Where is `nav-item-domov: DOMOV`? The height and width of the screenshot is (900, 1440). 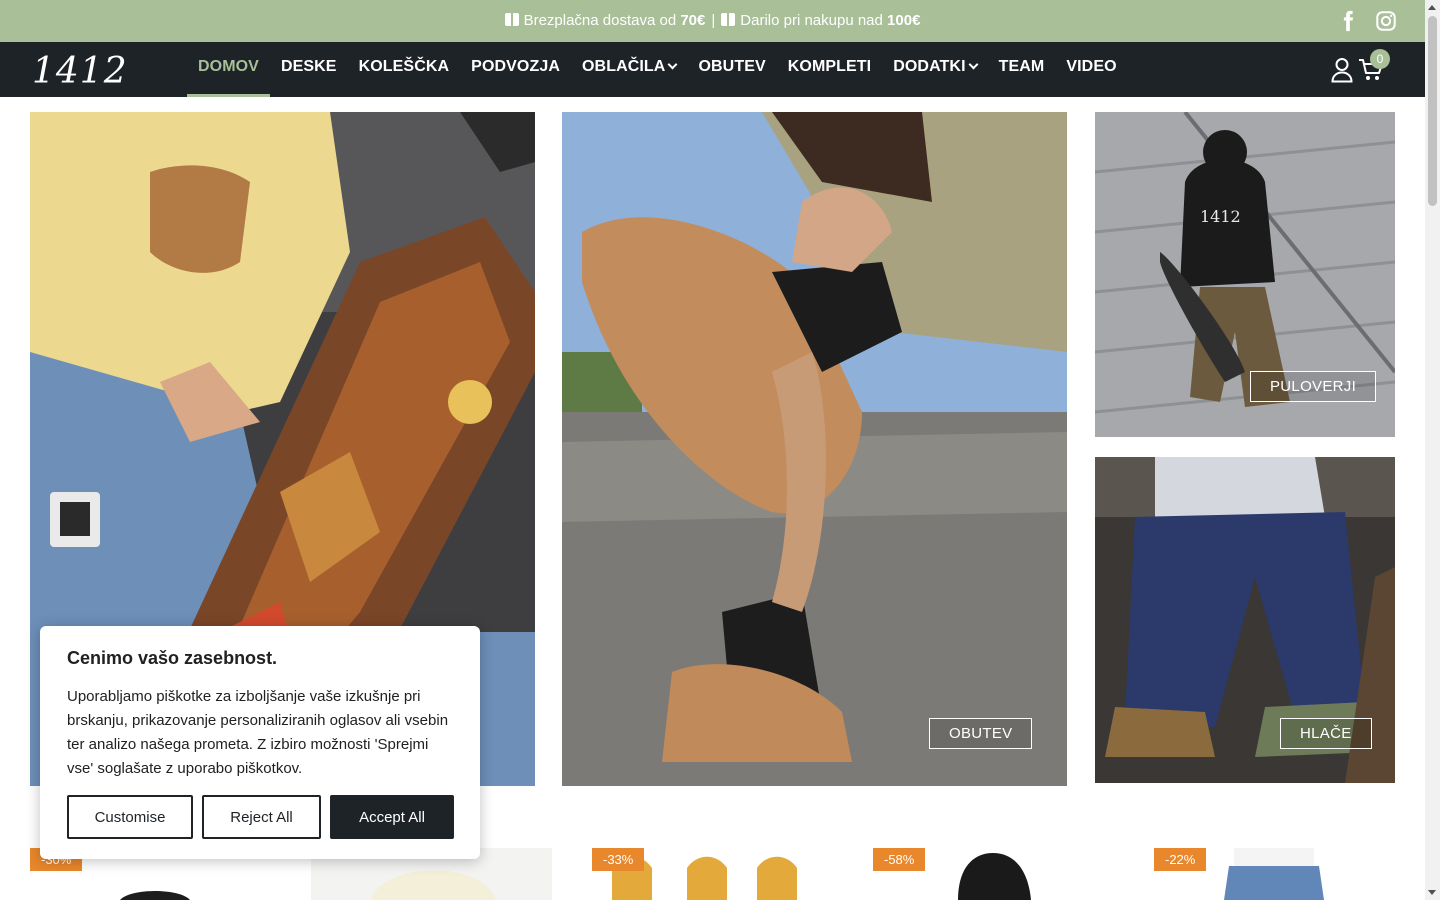 nav-item-domov: DOMOV is located at coordinates (228, 69).